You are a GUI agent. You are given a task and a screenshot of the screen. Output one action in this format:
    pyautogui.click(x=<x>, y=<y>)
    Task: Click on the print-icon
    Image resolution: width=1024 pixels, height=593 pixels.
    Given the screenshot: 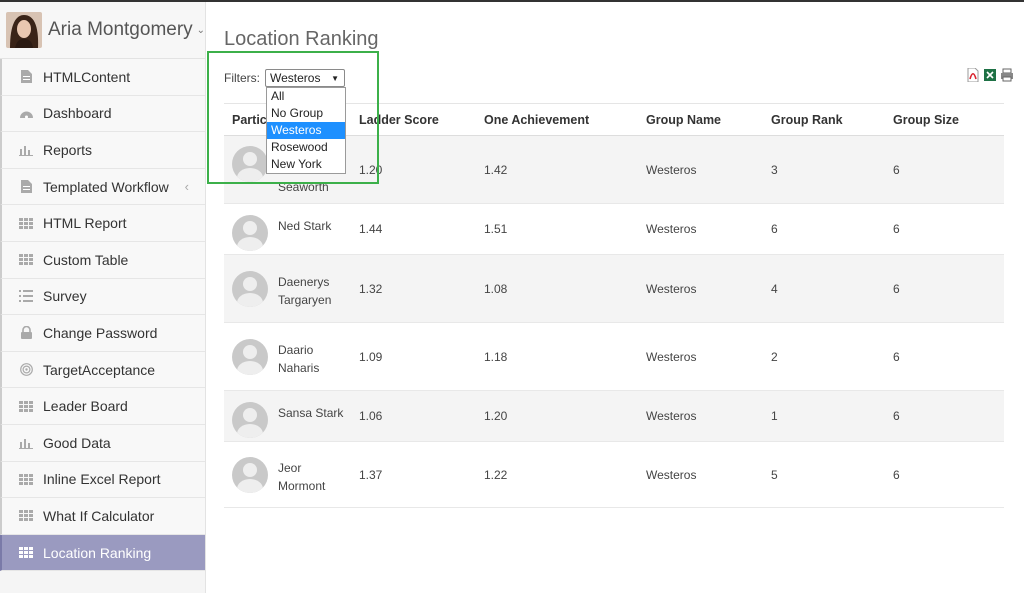 What is the action you would take?
    pyautogui.click(x=1007, y=75)
    